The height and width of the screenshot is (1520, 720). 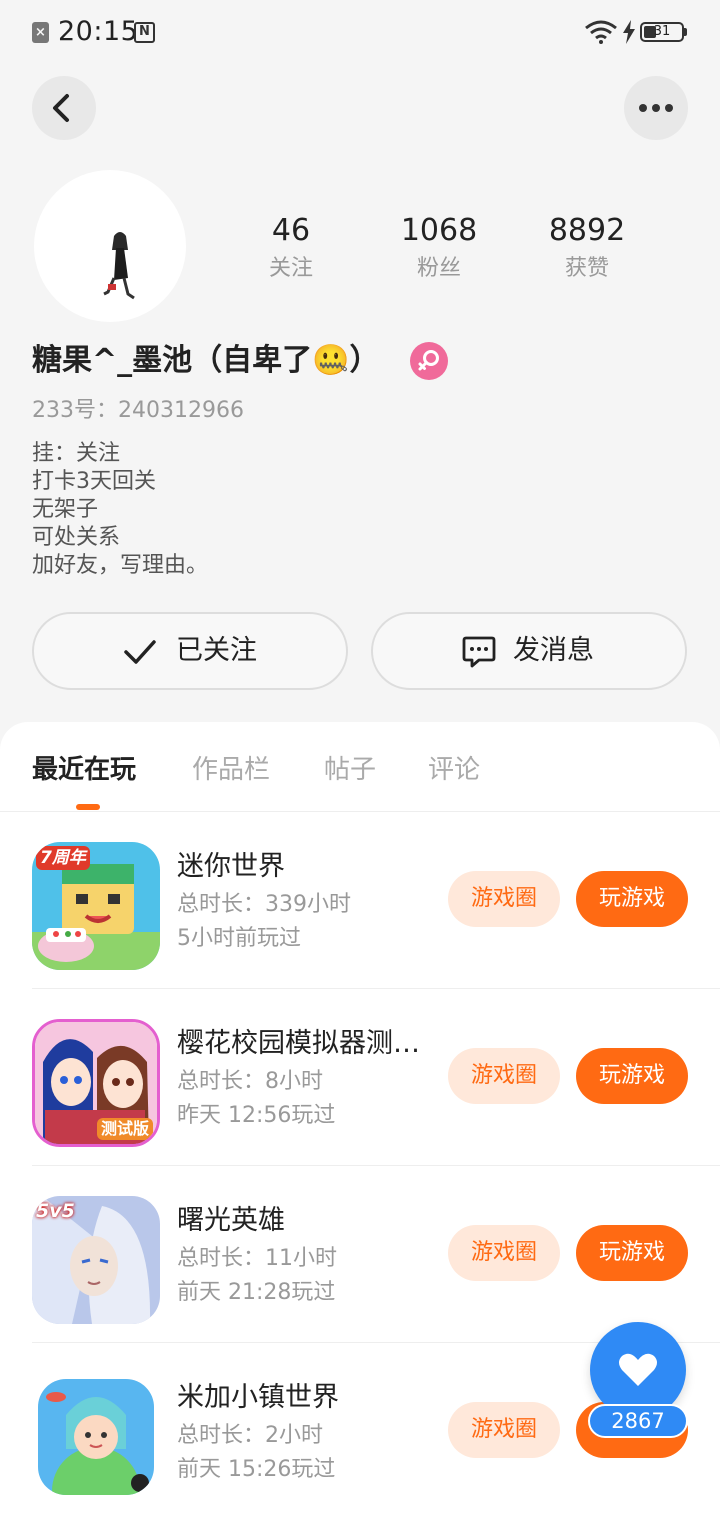 I want to click on followed-button: 已关注, so click(x=190, y=651).